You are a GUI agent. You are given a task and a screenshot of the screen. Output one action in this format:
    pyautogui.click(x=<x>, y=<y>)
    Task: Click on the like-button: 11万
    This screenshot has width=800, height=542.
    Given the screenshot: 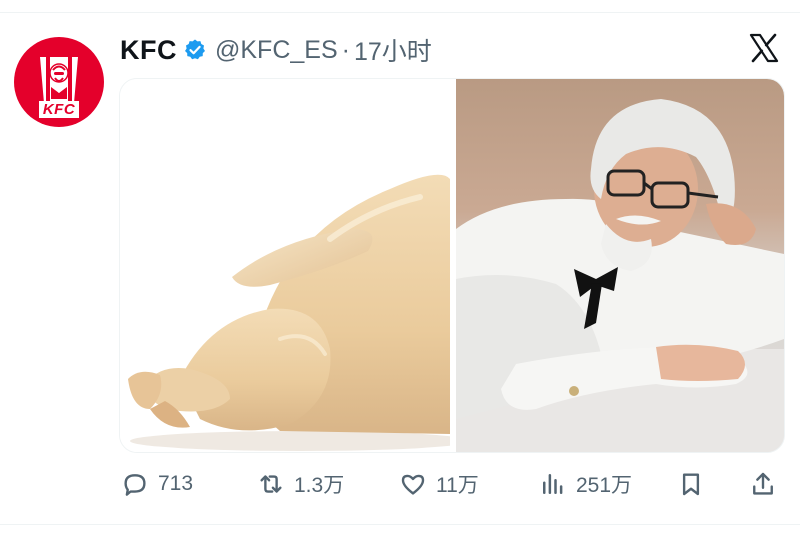 What is the action you would take?
    pyautogui.click(x=438, y=484)
    